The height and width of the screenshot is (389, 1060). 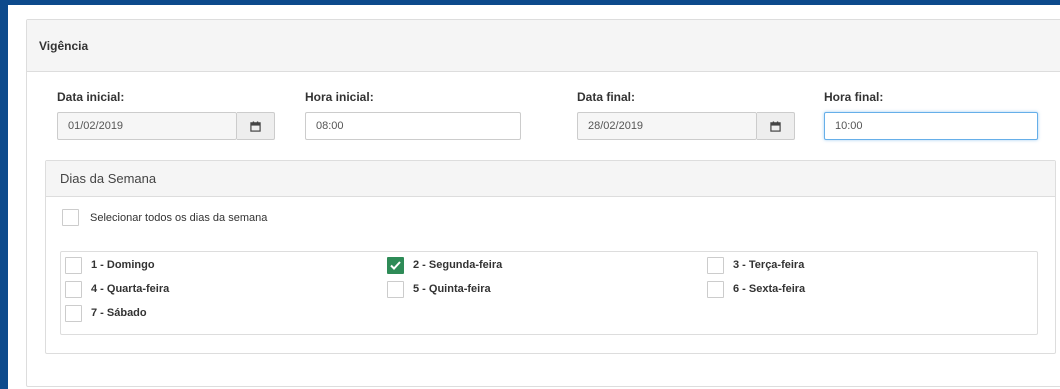 What do you see at coordinates (854, 97) in the screenshot?
I see `end-time-label: Hora final:` at bounding box center [854, 97].